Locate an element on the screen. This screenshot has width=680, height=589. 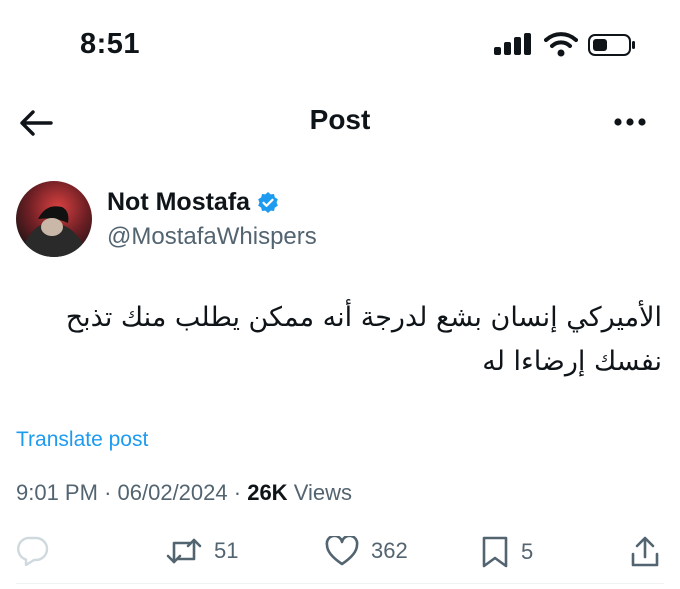
verified-badge-icon is located at coordinates (268, 202).